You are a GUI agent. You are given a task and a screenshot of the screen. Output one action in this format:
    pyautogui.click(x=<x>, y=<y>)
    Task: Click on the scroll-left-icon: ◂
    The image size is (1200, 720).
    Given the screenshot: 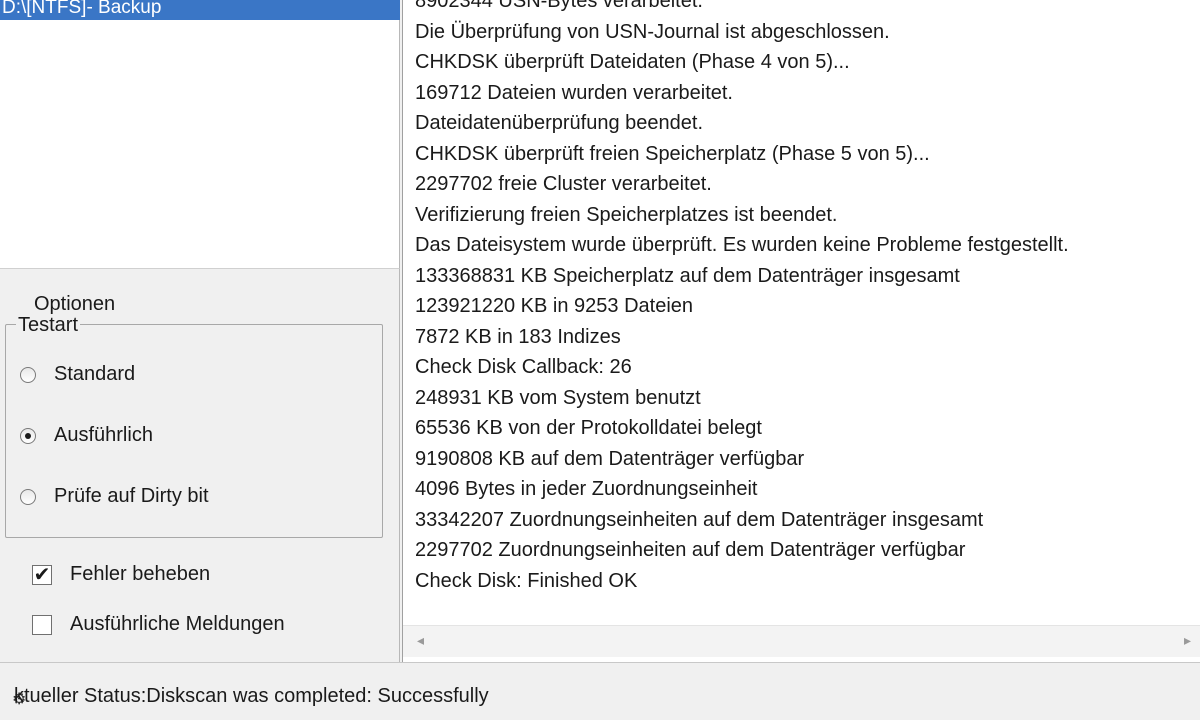 What is the action you would take?
    pyautogui.click(x=420, y=640)
    